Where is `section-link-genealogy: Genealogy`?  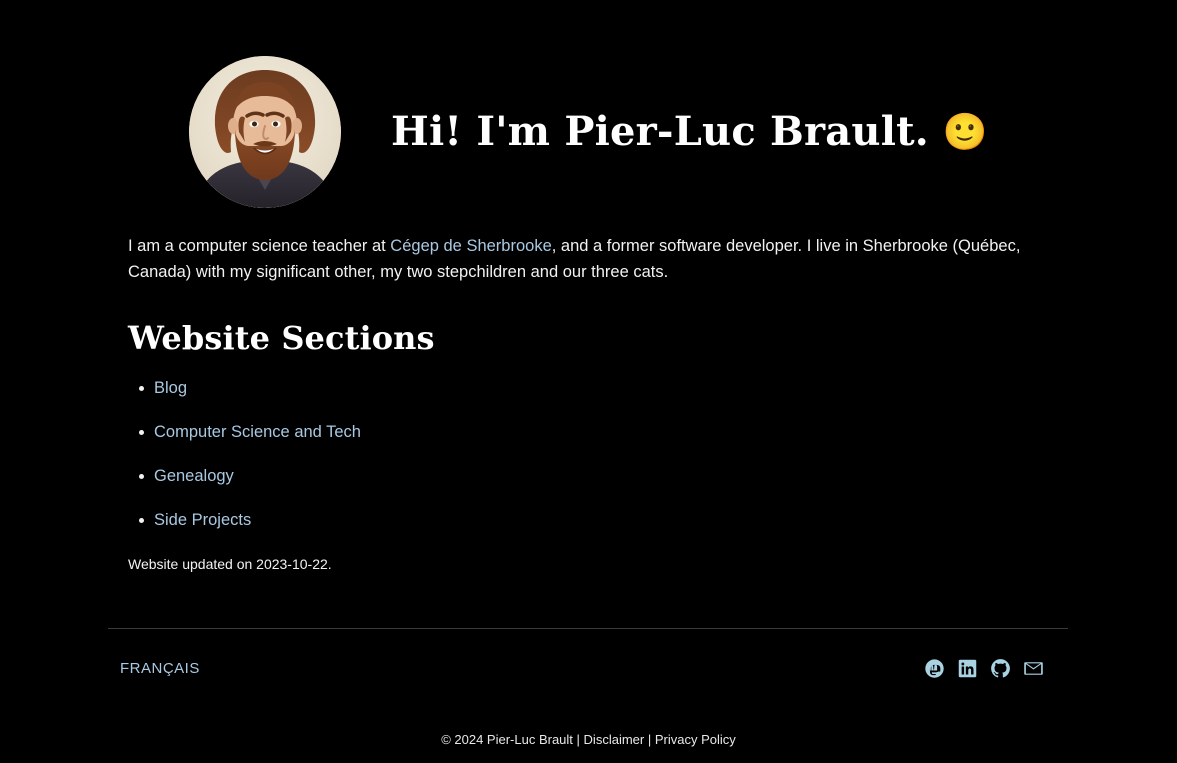 section-link-genealogy: Genealogy is located at coordinates (194, 476).